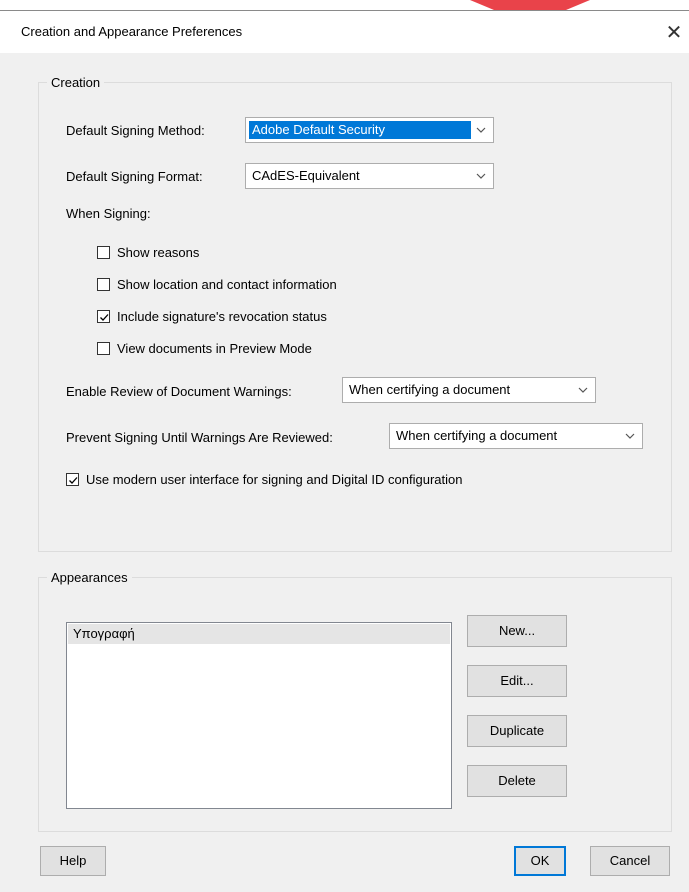 This screenshot has width=689, height=892. What do you see at coordinates (179, 391) in the screenshot?
I see `enable-review-label: Enable Review of Document Warnings:` at bounding box center [179, 391].